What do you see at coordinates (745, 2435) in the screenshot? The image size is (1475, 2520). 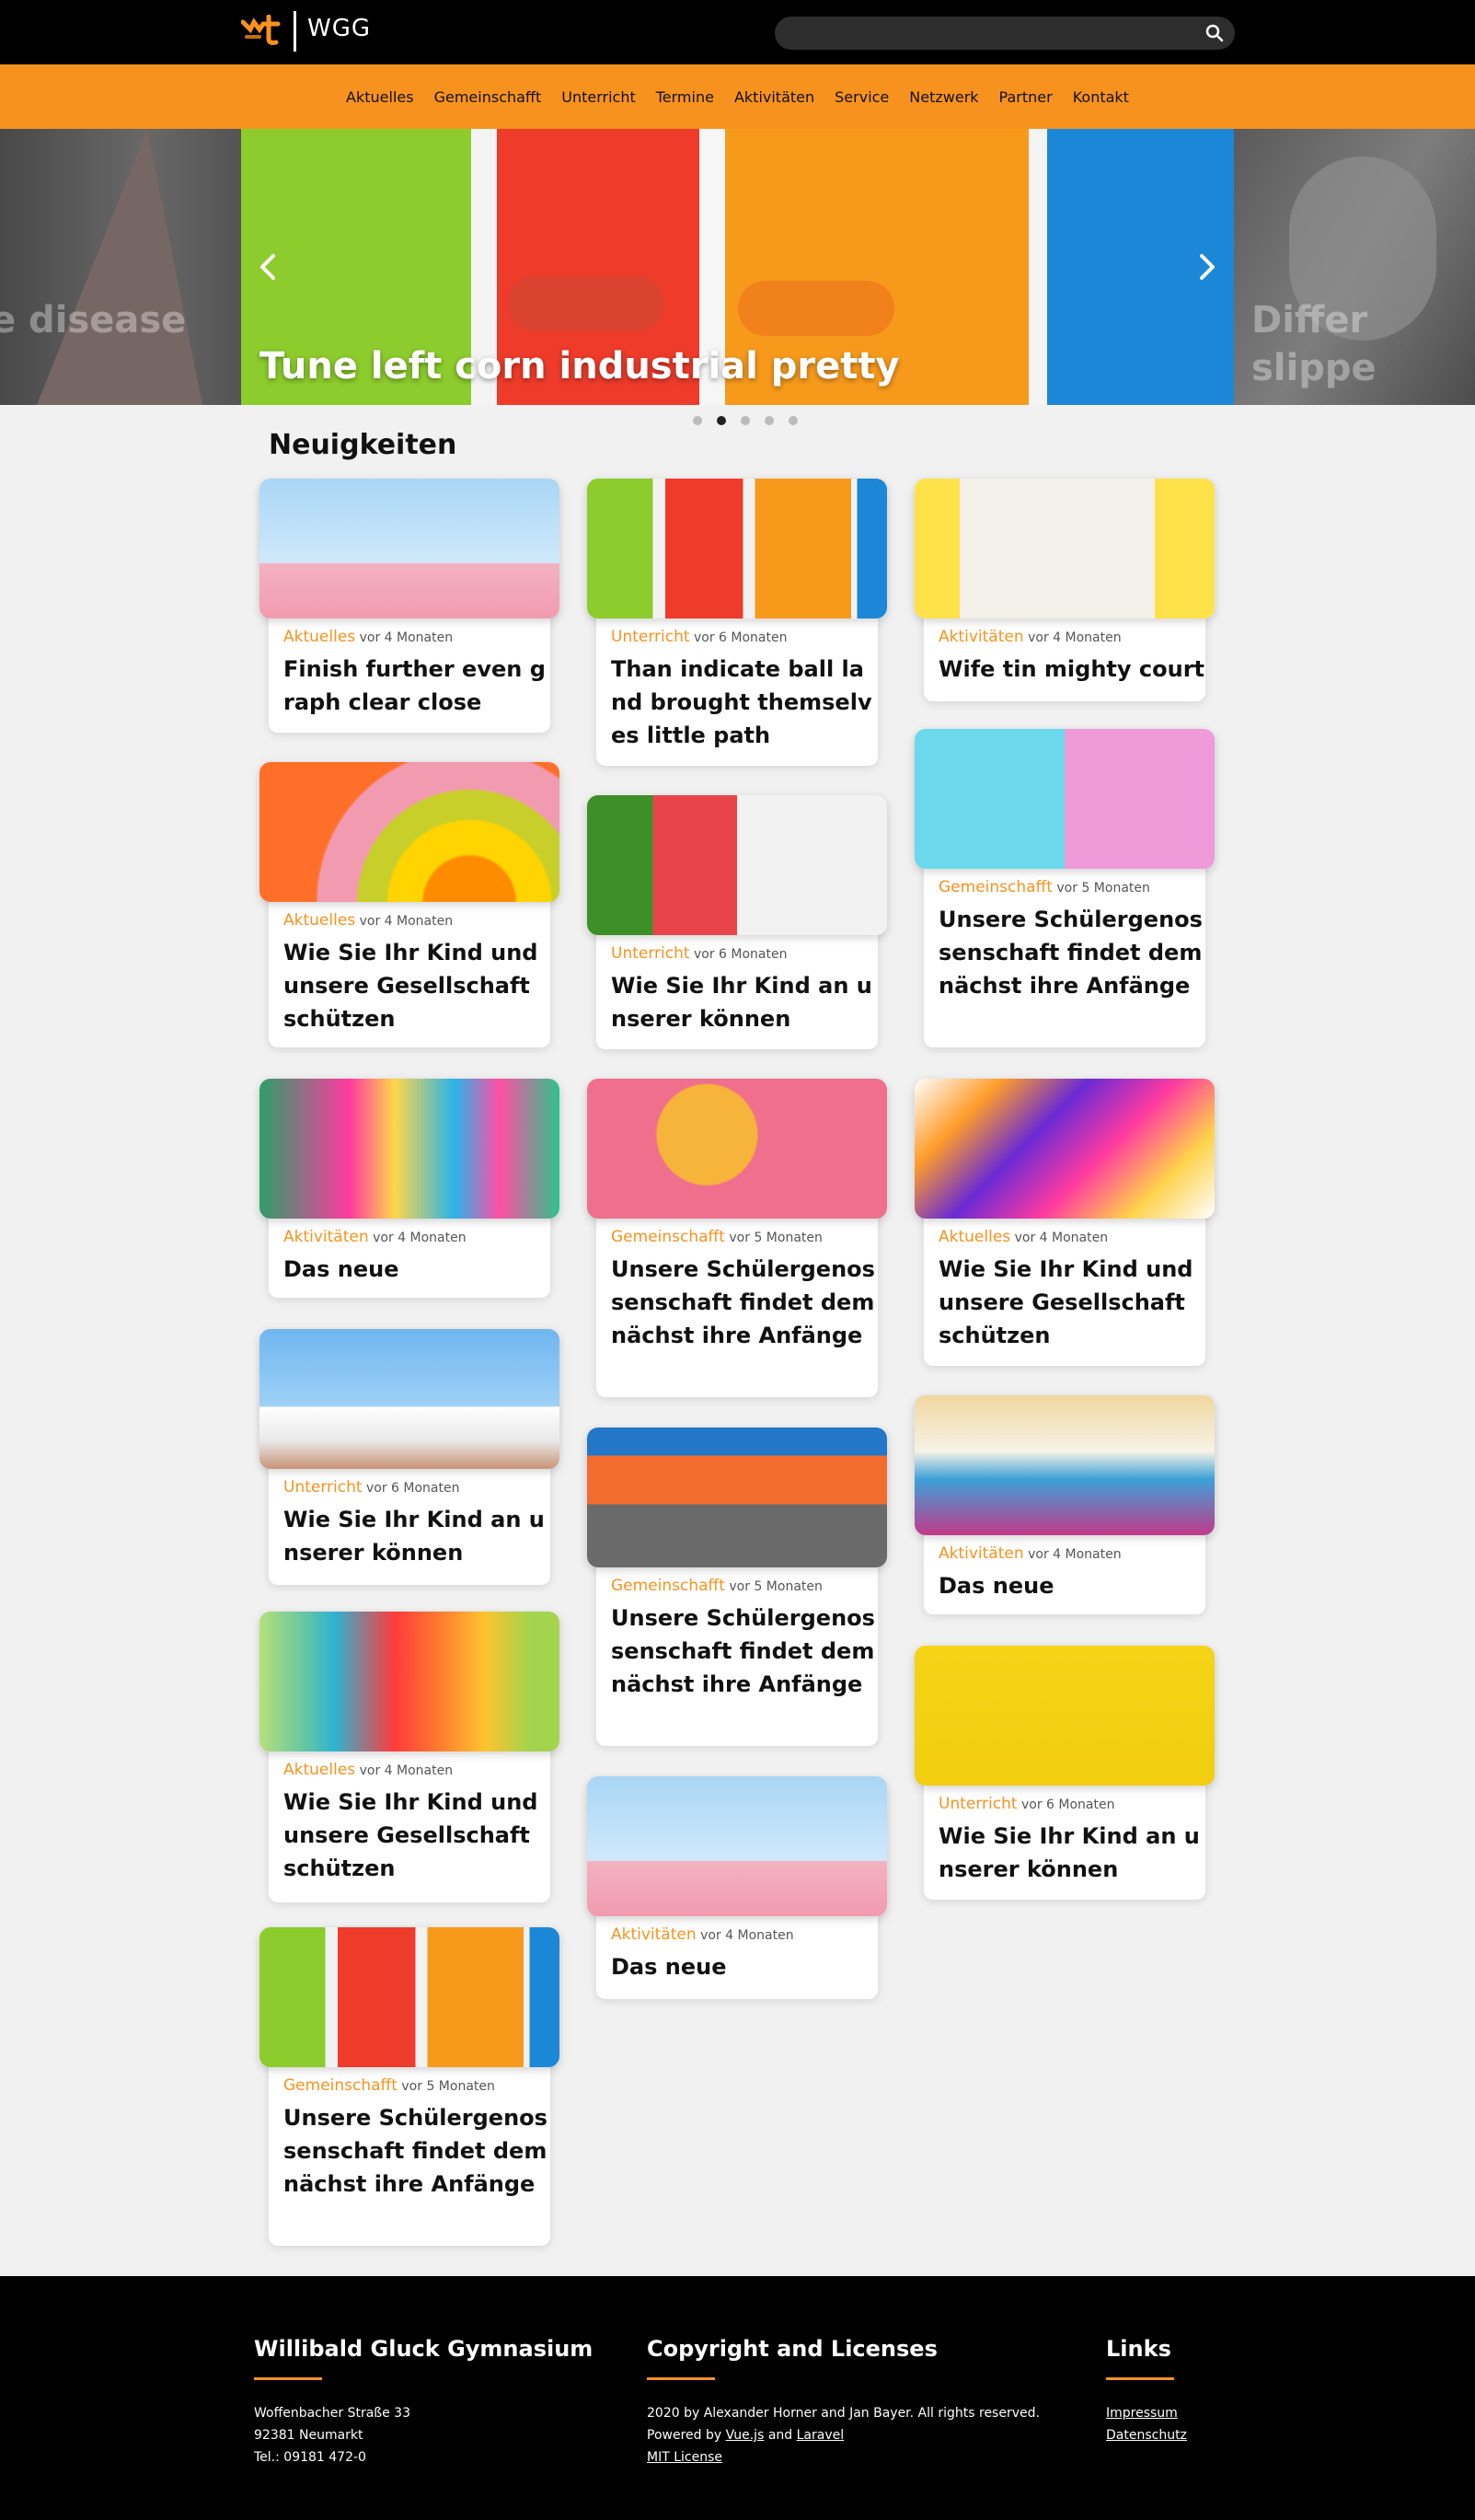 I see `vuejs-link: Vue.js` at bounding box center [745, 2435].